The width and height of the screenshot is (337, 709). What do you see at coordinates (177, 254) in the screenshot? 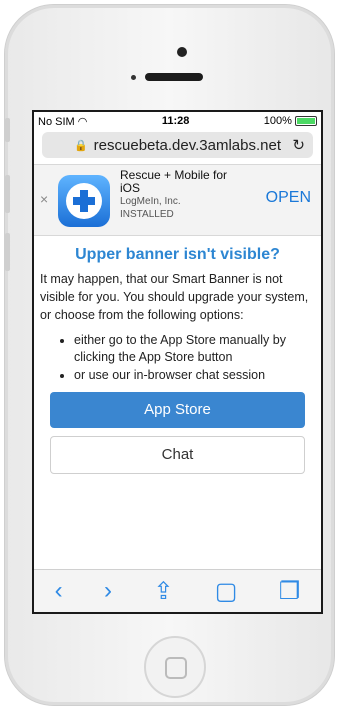
I see `page-heading: Upper banner isn't visible?` at bounding box center [177, 254].